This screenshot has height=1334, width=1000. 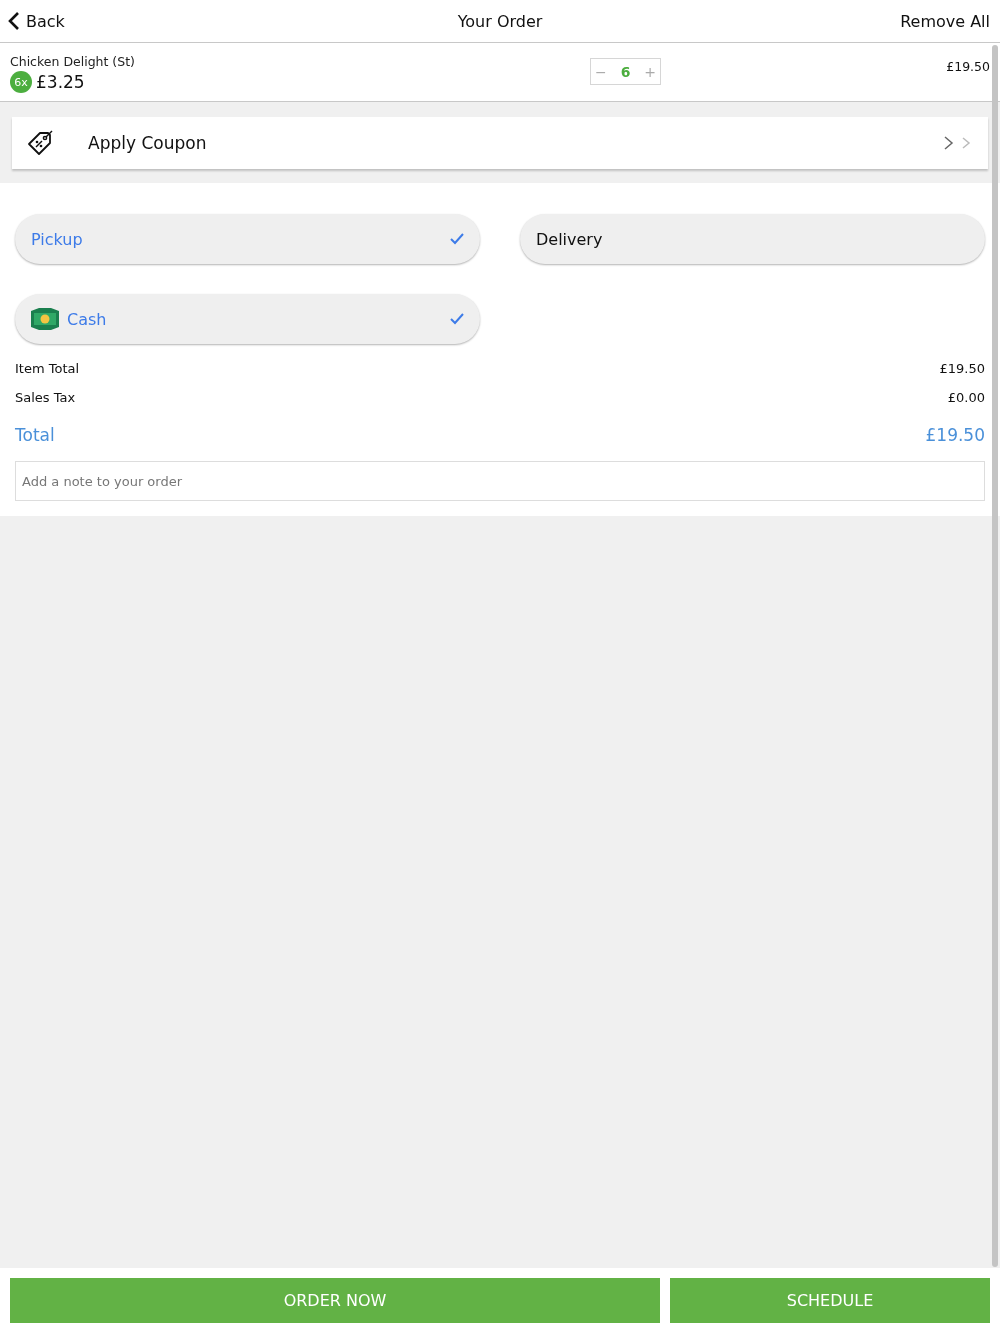 What do you see at coordinates (36, 21) in the screenshot?
I see `back-button: Back` at bounding box center [36, 21].